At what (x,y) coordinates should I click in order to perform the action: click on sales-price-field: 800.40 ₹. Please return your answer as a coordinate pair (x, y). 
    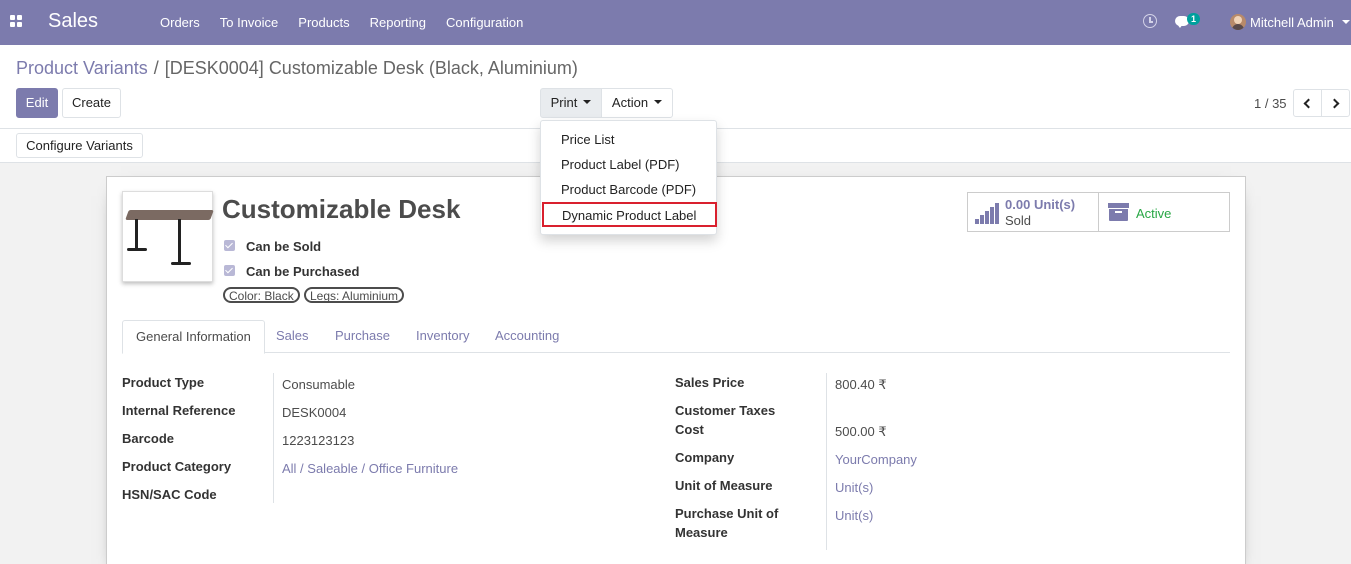
    Looking at the image, I should click on (861, 385).